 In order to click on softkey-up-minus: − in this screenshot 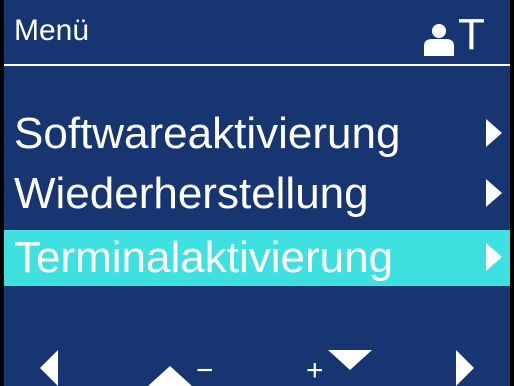, I will do `click(184, 366)`.